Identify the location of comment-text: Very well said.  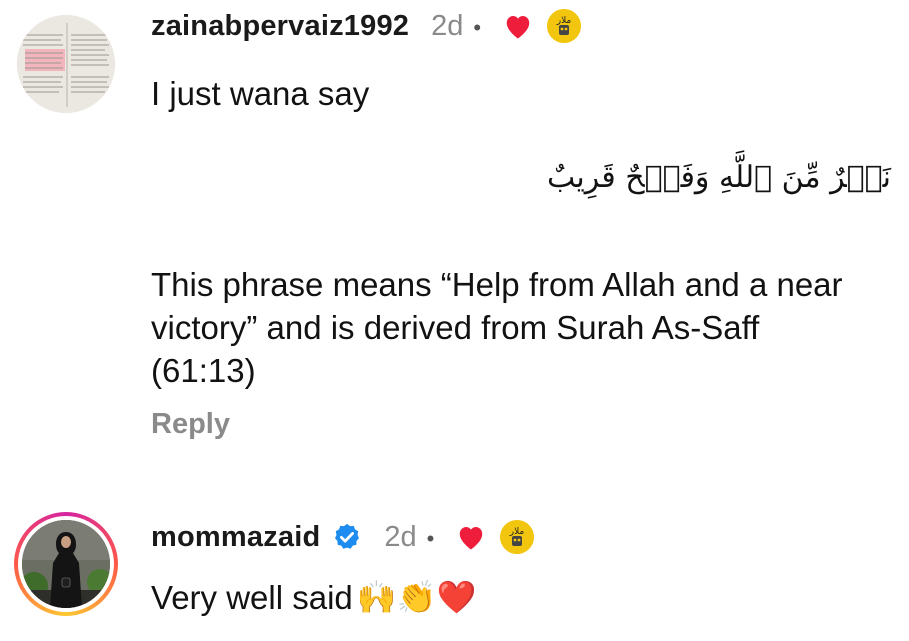
(252, 597).